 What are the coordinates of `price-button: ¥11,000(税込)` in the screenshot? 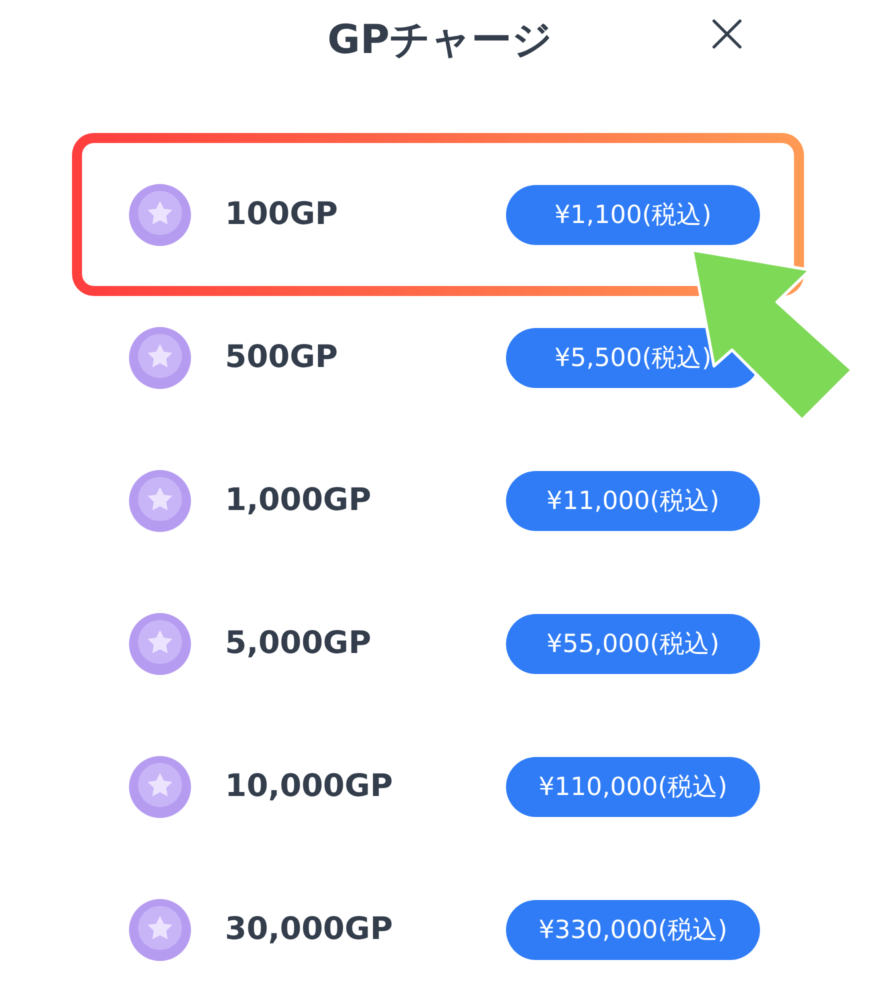 It's located at (633, 500).